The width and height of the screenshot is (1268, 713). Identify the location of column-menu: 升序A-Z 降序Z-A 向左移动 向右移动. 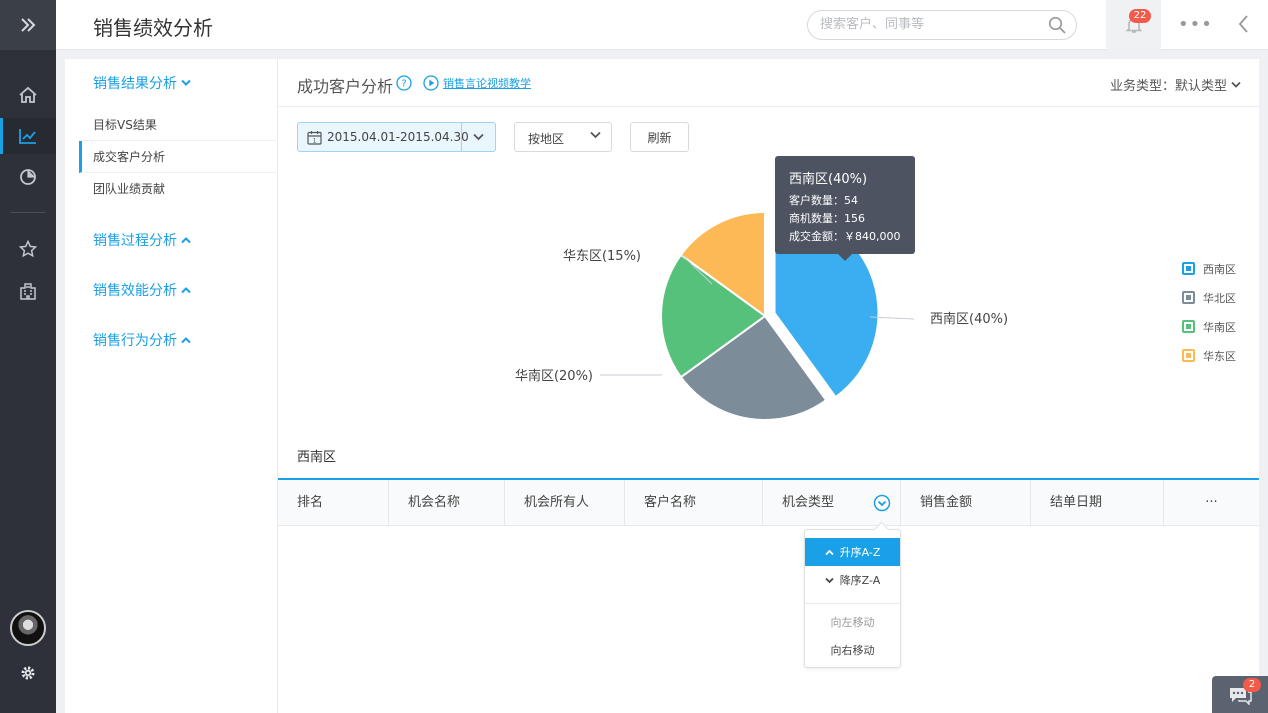
(852, 598).